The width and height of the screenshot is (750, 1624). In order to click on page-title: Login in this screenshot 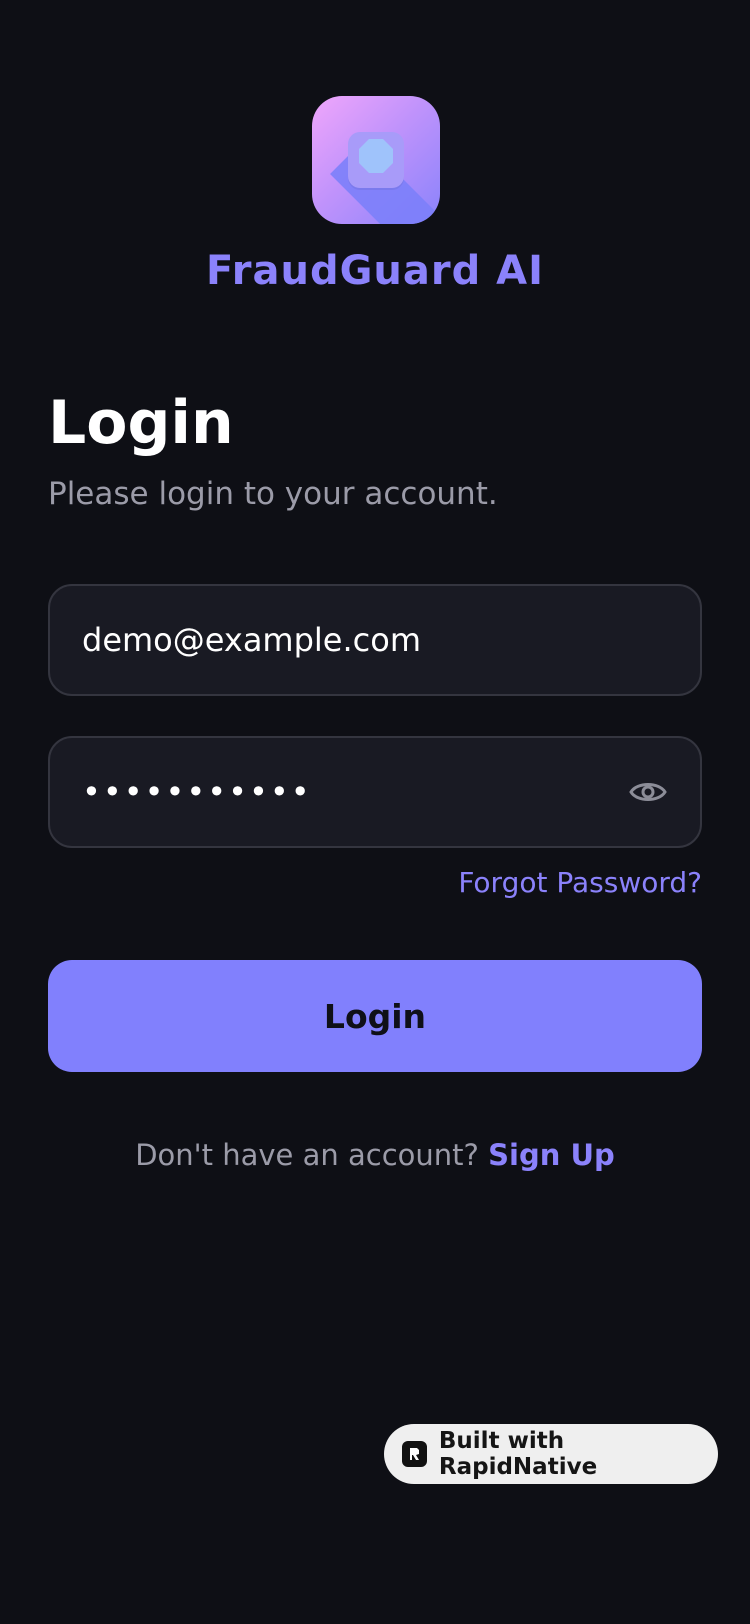, I will do `click(141, 423)`.